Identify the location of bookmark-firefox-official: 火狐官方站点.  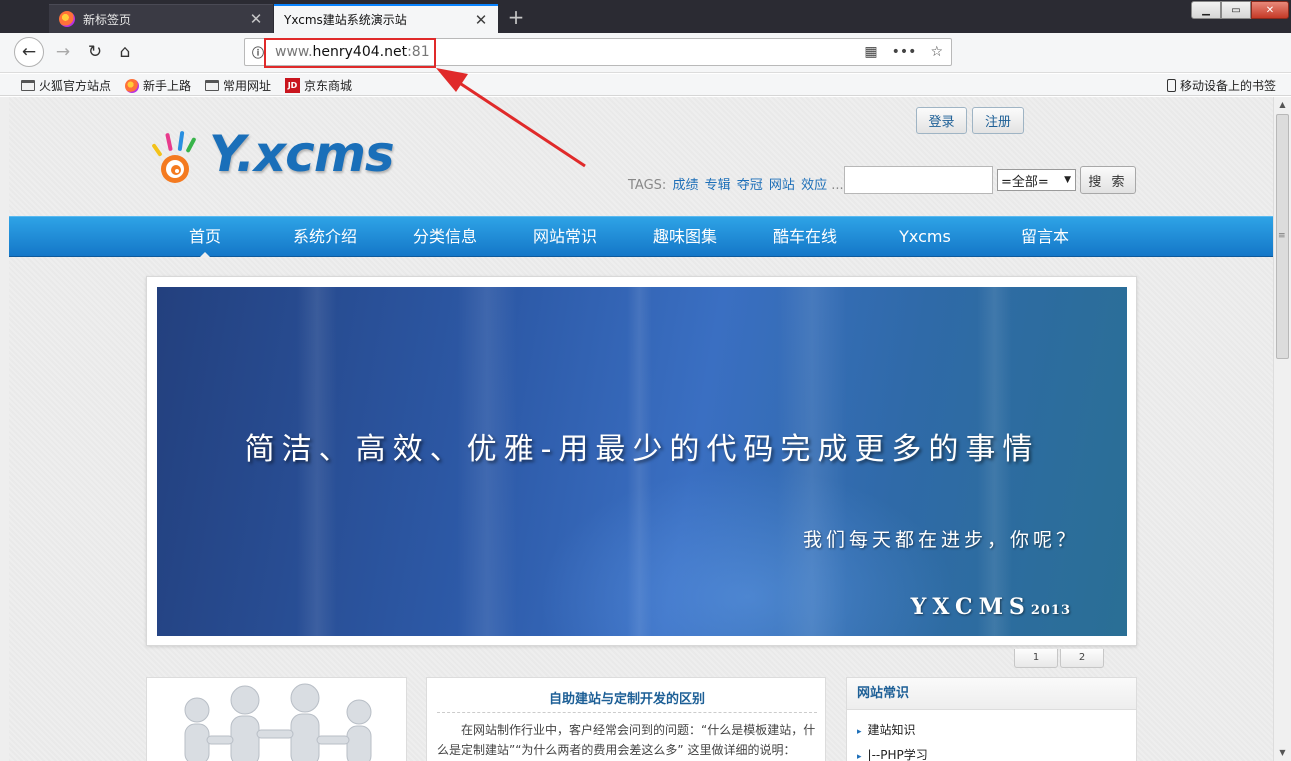
(66, 85).